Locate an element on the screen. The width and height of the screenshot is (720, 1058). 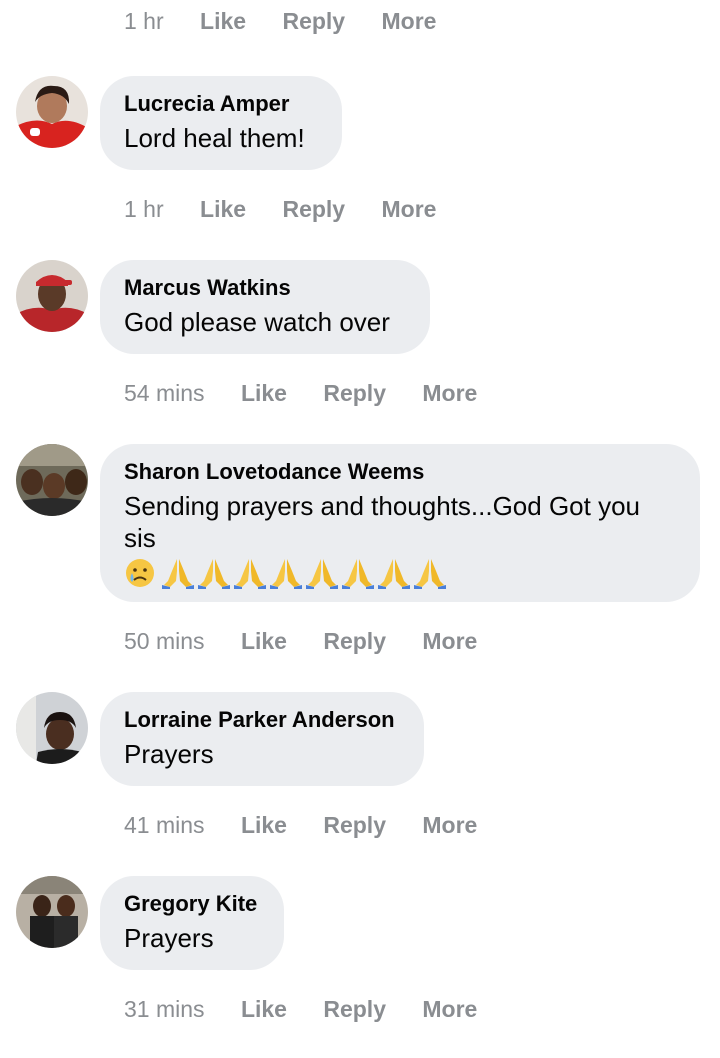
comment-actions: 1 hr Like Reply More is located at coordinates (295, 209).